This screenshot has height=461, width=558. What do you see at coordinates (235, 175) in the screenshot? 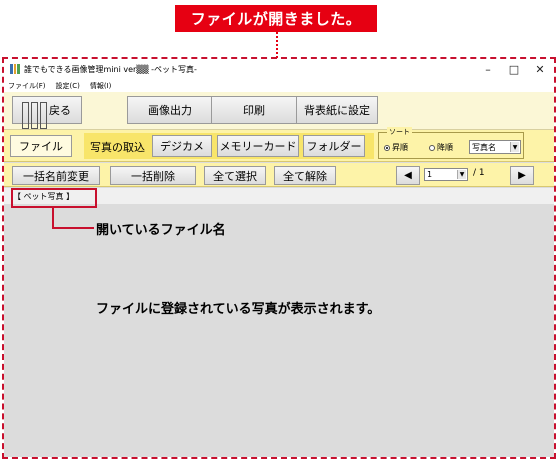
I see `select-all-button: 全て選択` at bounding box center [235, 175].